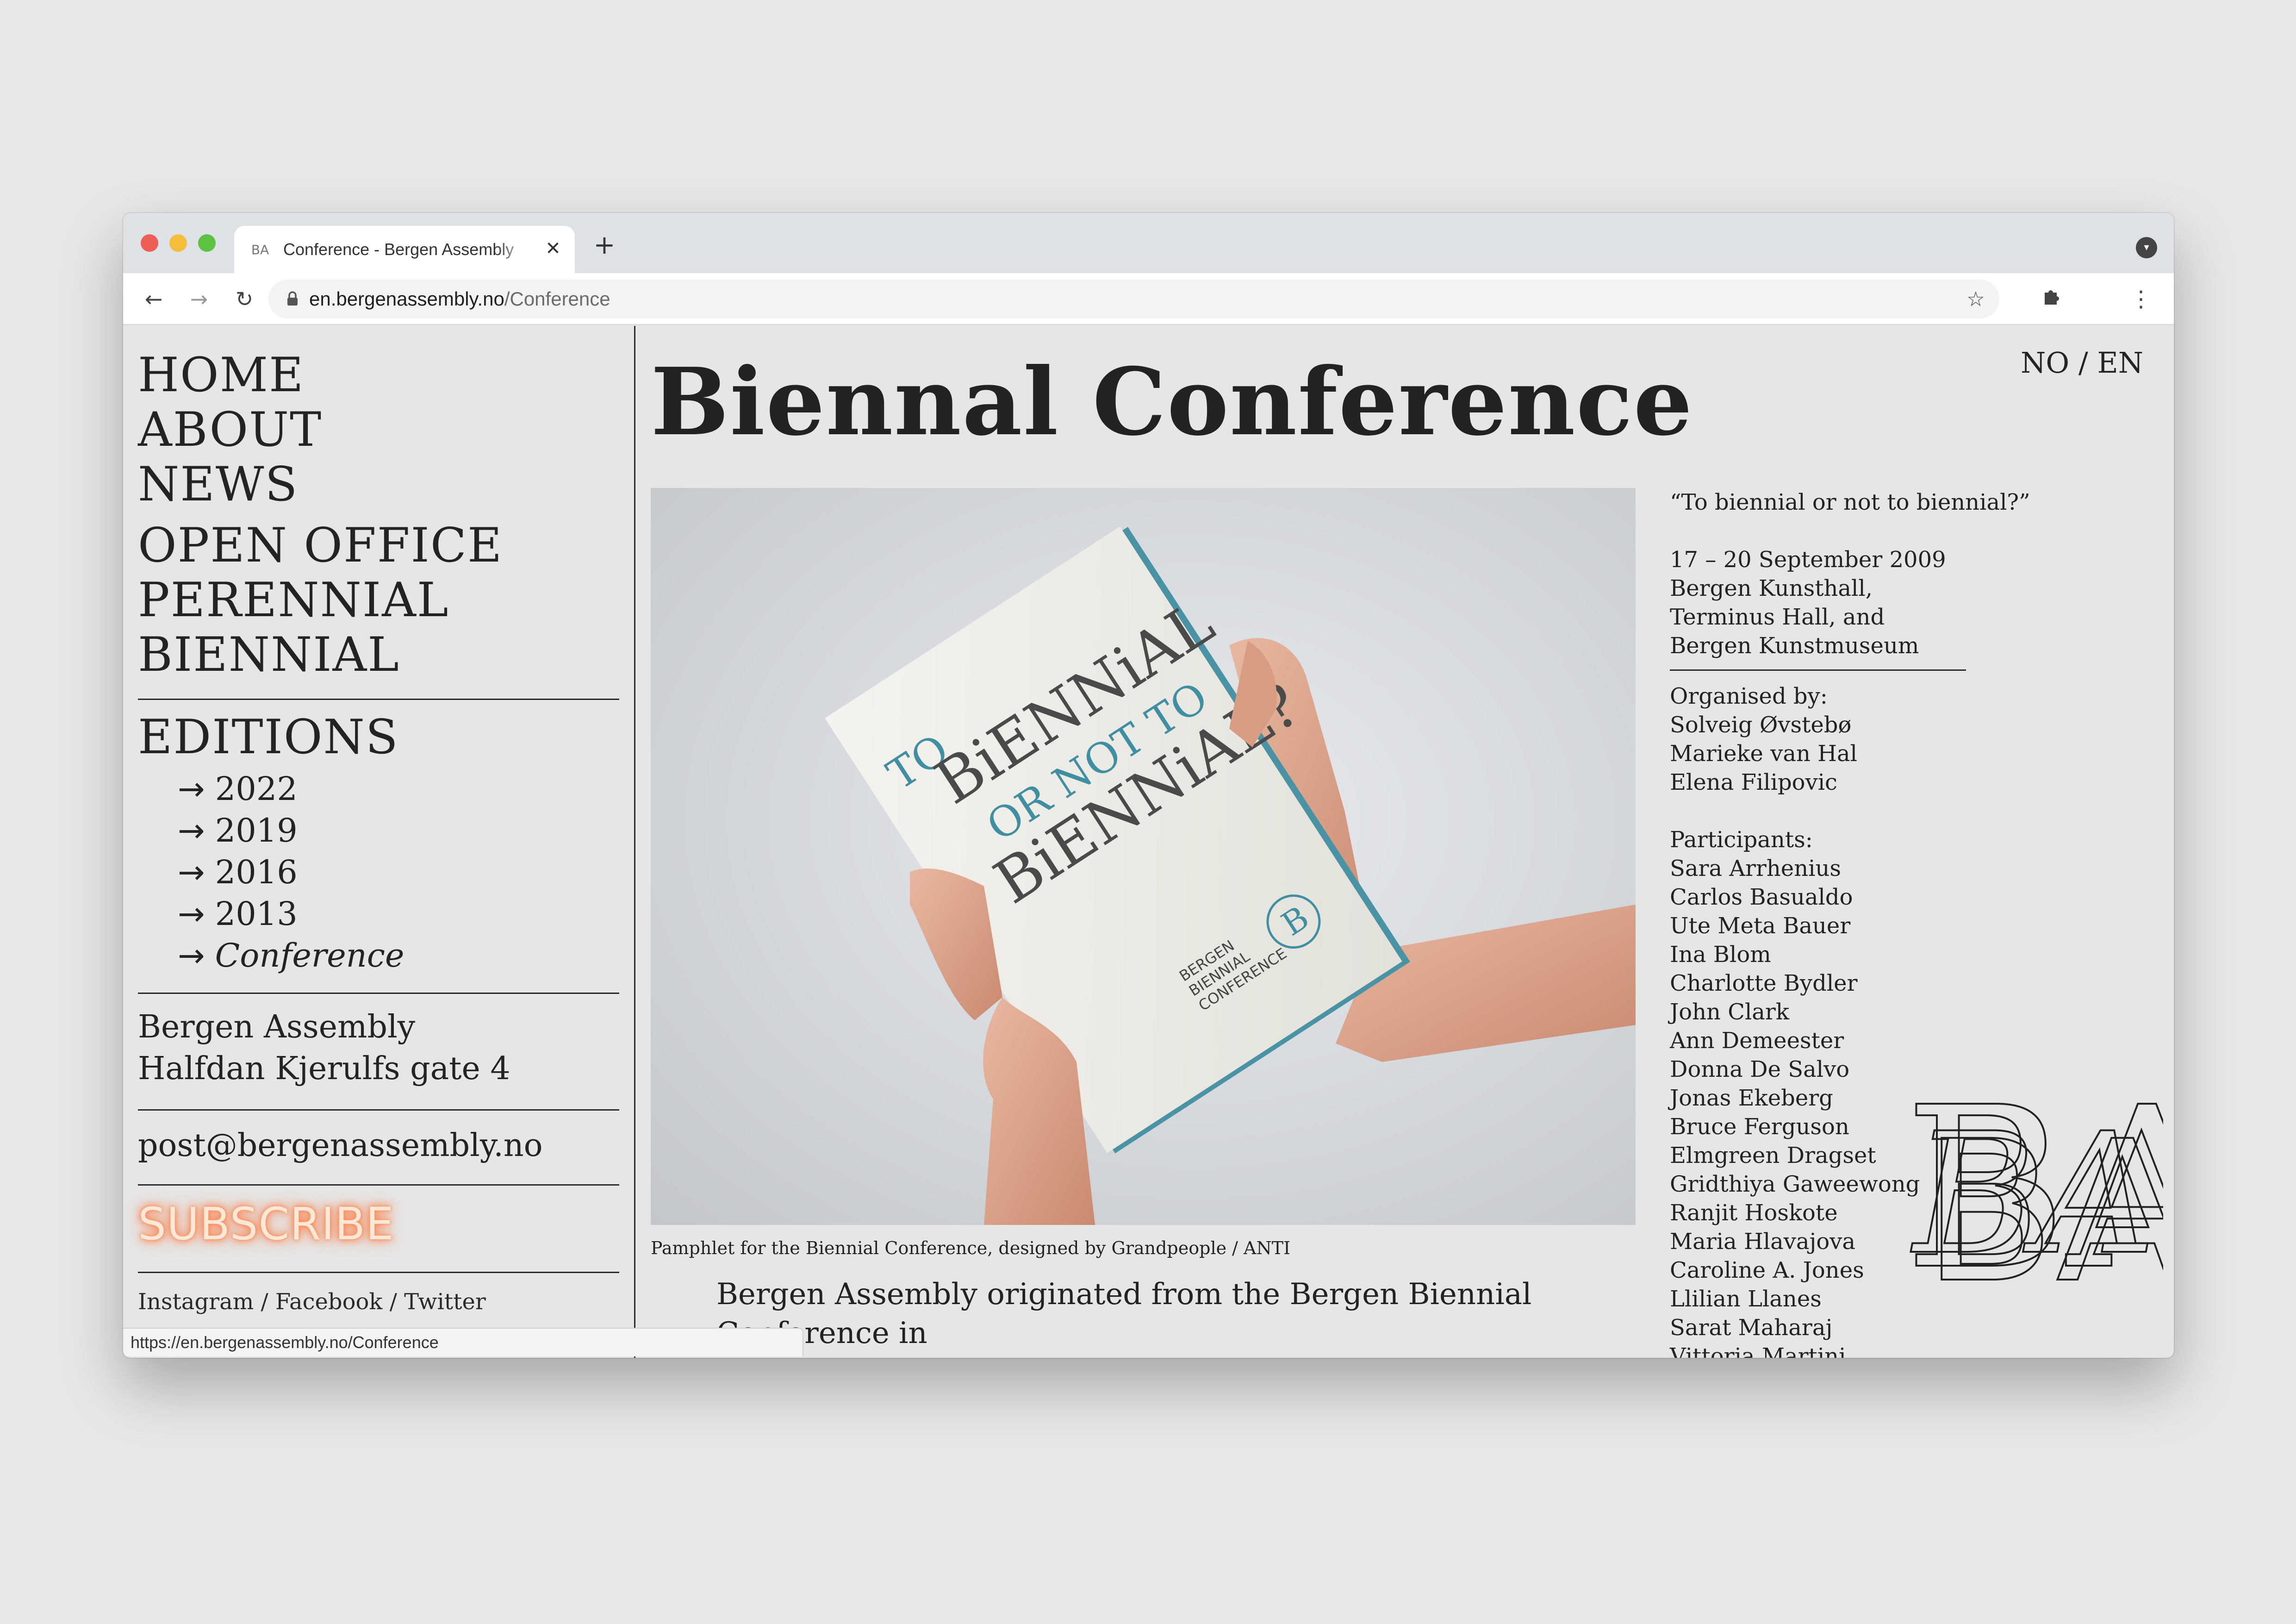 This screenshot has height=1624, width=2296. I want to click on participant: Charlotte Bydler, so click(1764, 983).